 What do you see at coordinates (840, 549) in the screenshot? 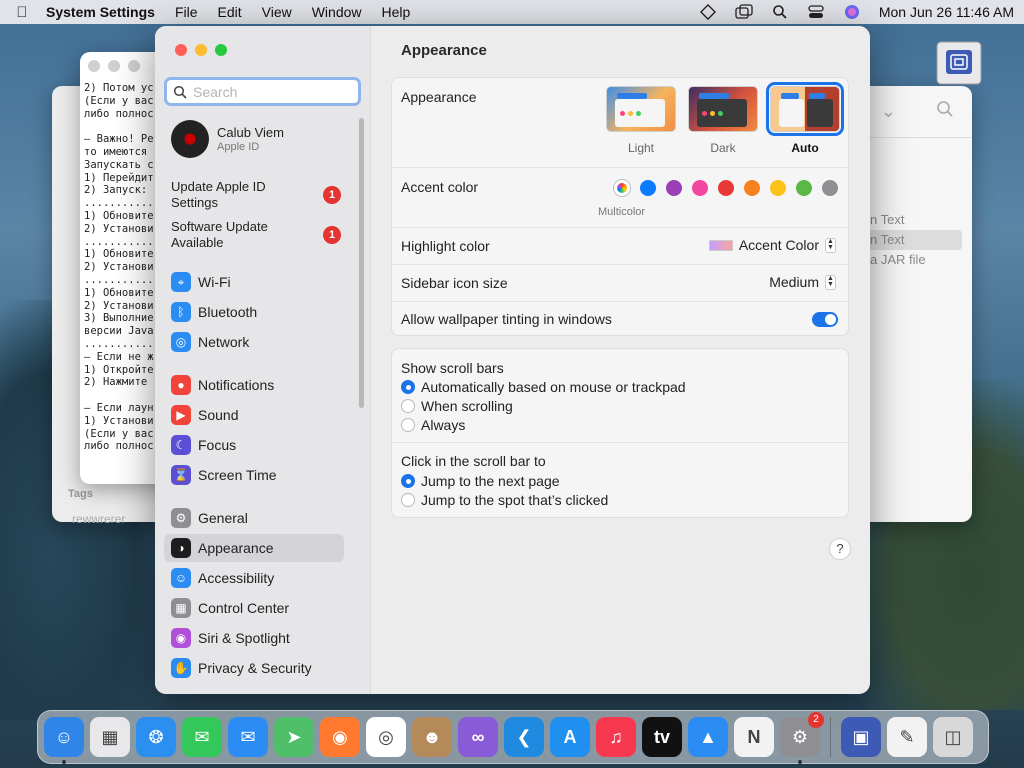
I see `help-button: ?` at bounding box center [840, 549].